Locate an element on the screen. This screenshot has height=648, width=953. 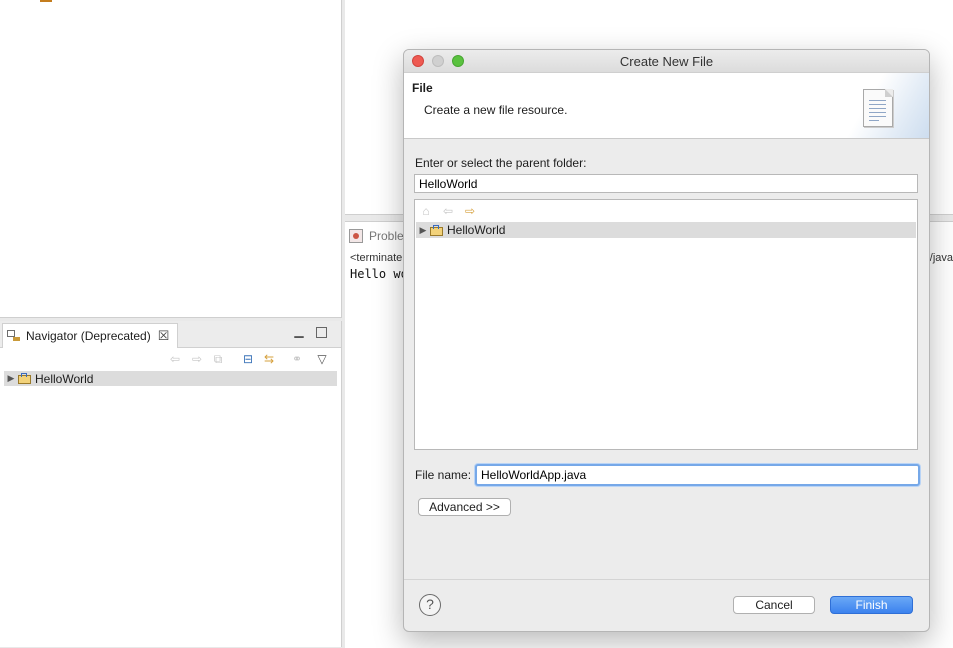
console-output: Hello wo is located at coordinates (379, 274).